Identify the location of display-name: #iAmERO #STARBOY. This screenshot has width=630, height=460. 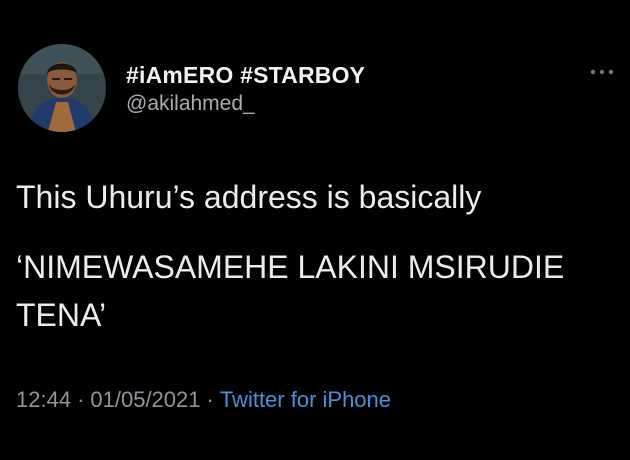
(245, 75).